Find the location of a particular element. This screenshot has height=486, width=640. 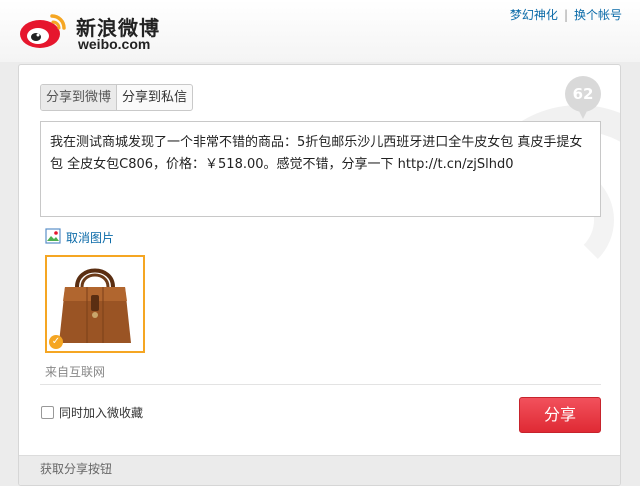

tab-share-to-private-message: 分享到私信 is located at coordinates (154, 97).